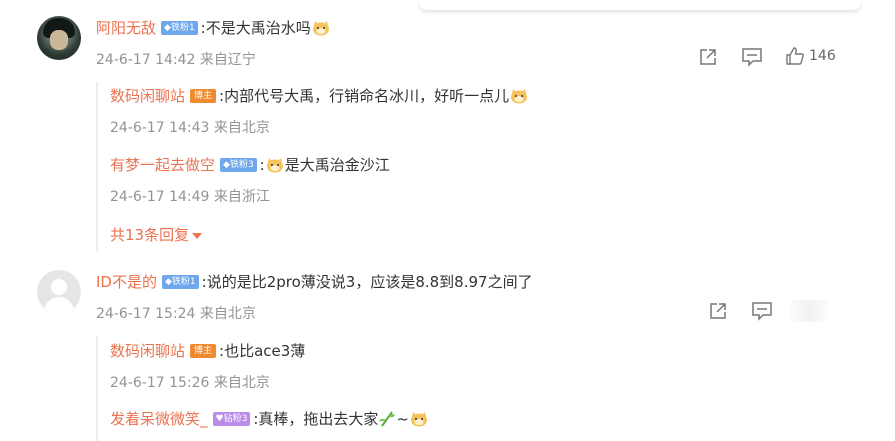 The width and height of the screenshot is (895, 441). Describe the element at coordinates (640, 5) in the screenshot. I see `popup-edge` at that location.